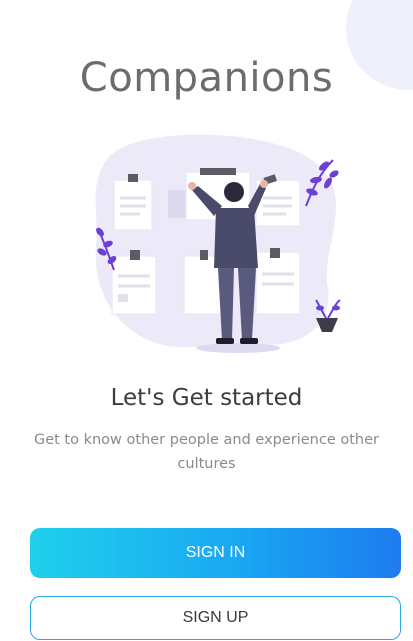 This screenshot has width=413, height=641. I want to click on sign-up-button: SIGN UP, so click(215, 618).